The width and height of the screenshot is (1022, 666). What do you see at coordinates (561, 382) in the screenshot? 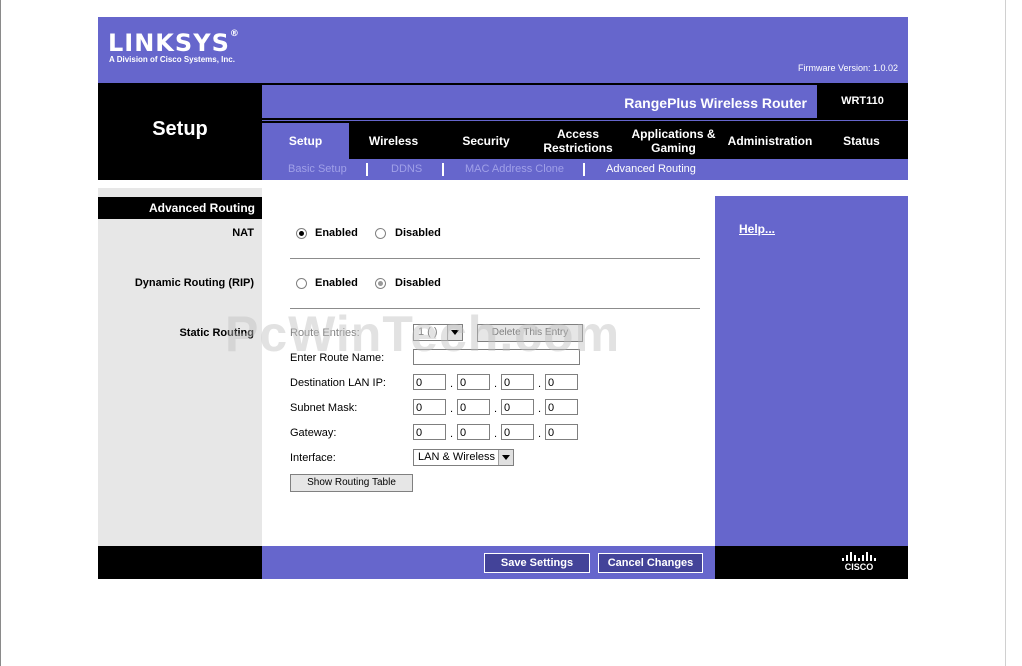
I see `destination-ip-octet-4: 0` at bounding box center [561, 382].